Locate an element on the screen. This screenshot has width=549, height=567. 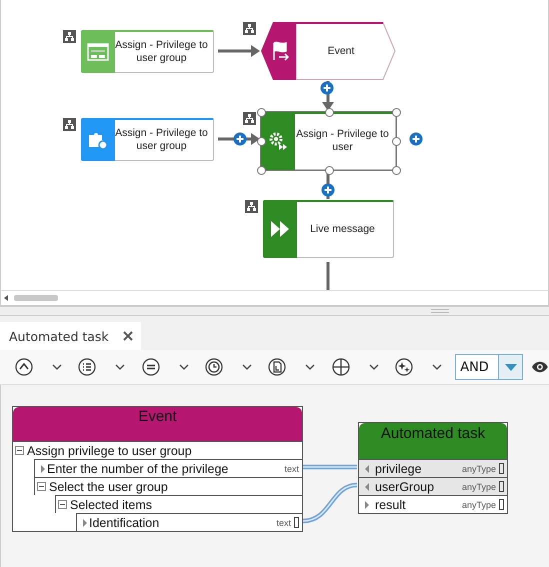
tree-row: Selected items is located at coordinates (178, 504).